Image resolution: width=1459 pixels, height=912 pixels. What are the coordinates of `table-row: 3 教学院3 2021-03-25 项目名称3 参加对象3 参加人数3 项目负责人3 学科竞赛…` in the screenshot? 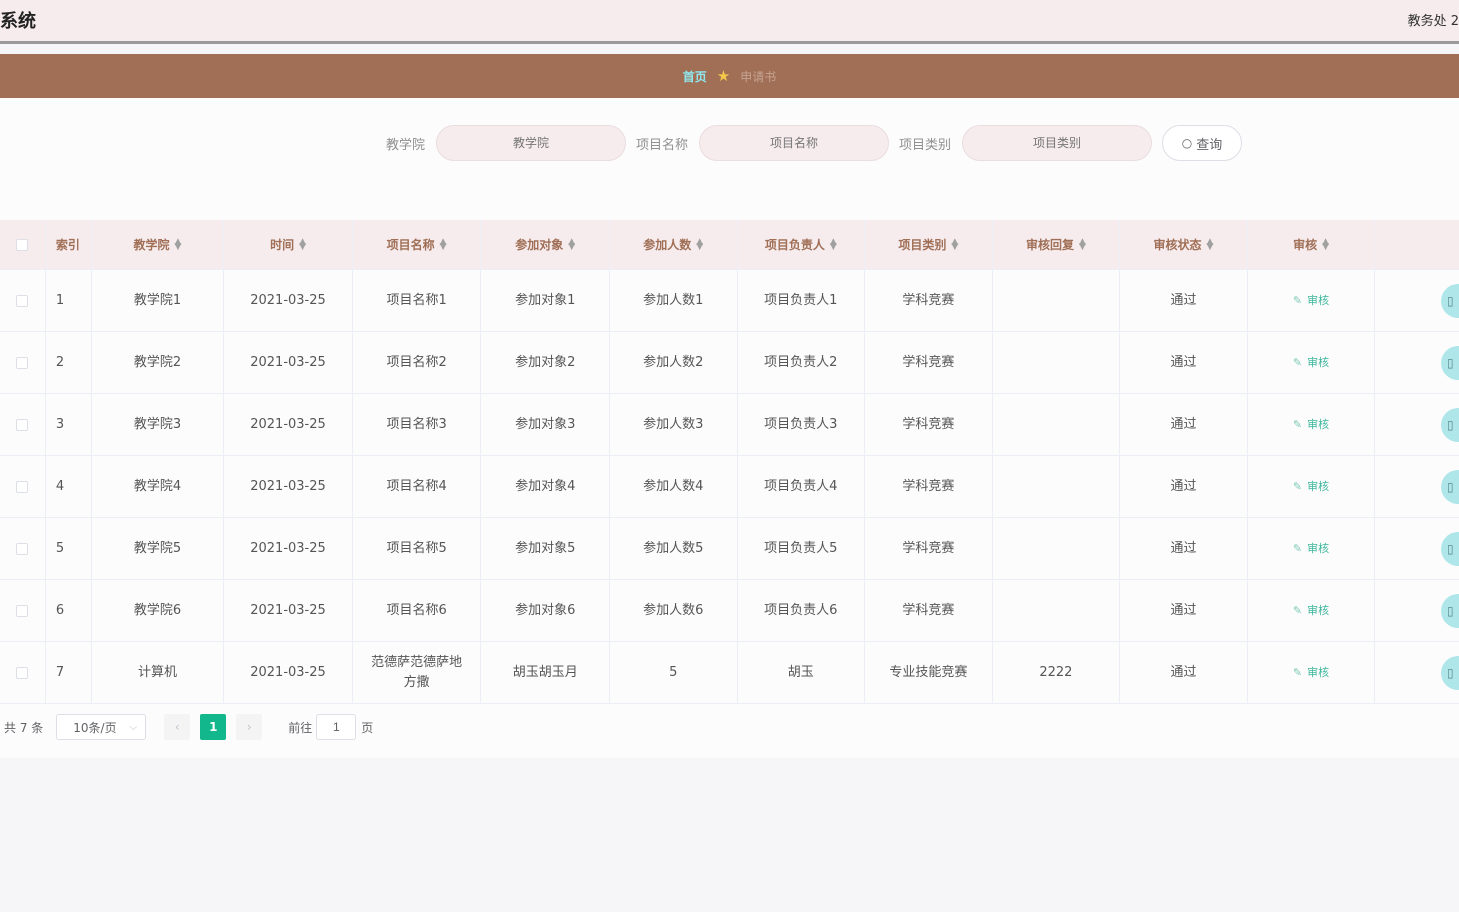 It's located at (729, 425).